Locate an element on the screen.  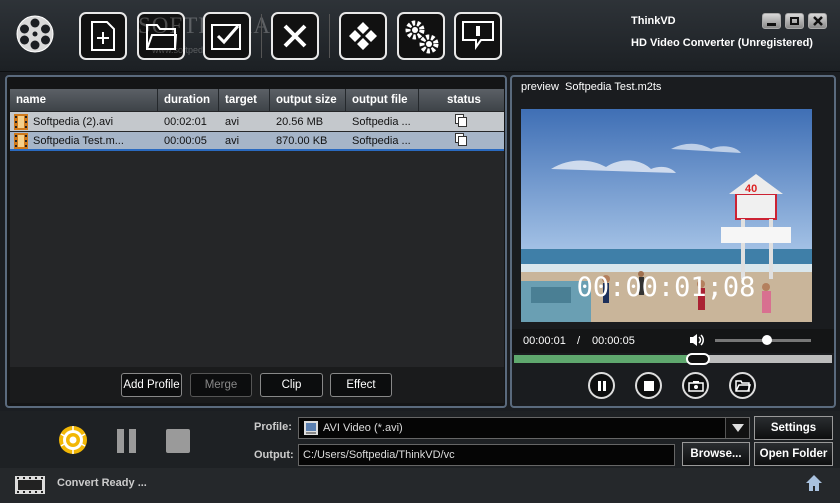
help-button is located at coordinates (478, 36).